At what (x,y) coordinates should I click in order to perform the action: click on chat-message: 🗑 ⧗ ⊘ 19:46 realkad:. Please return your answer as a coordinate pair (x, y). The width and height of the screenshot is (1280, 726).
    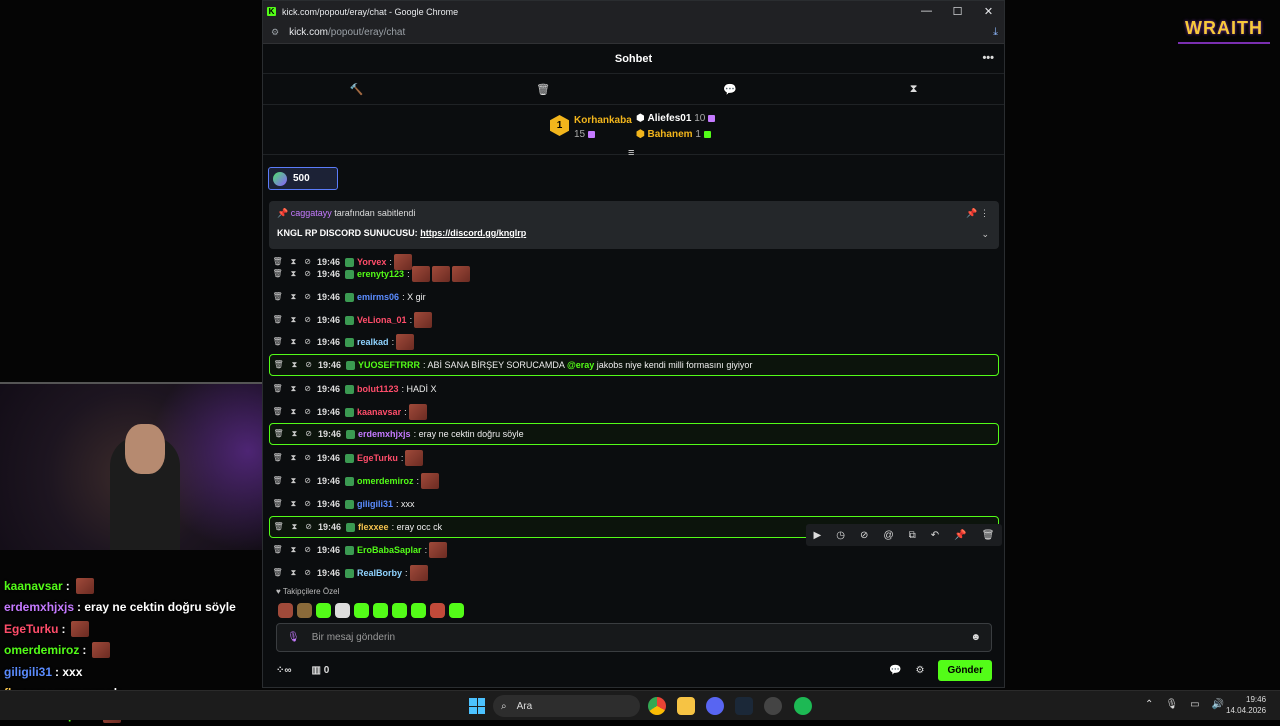
    Looking at the image, I should click on (634, 342).